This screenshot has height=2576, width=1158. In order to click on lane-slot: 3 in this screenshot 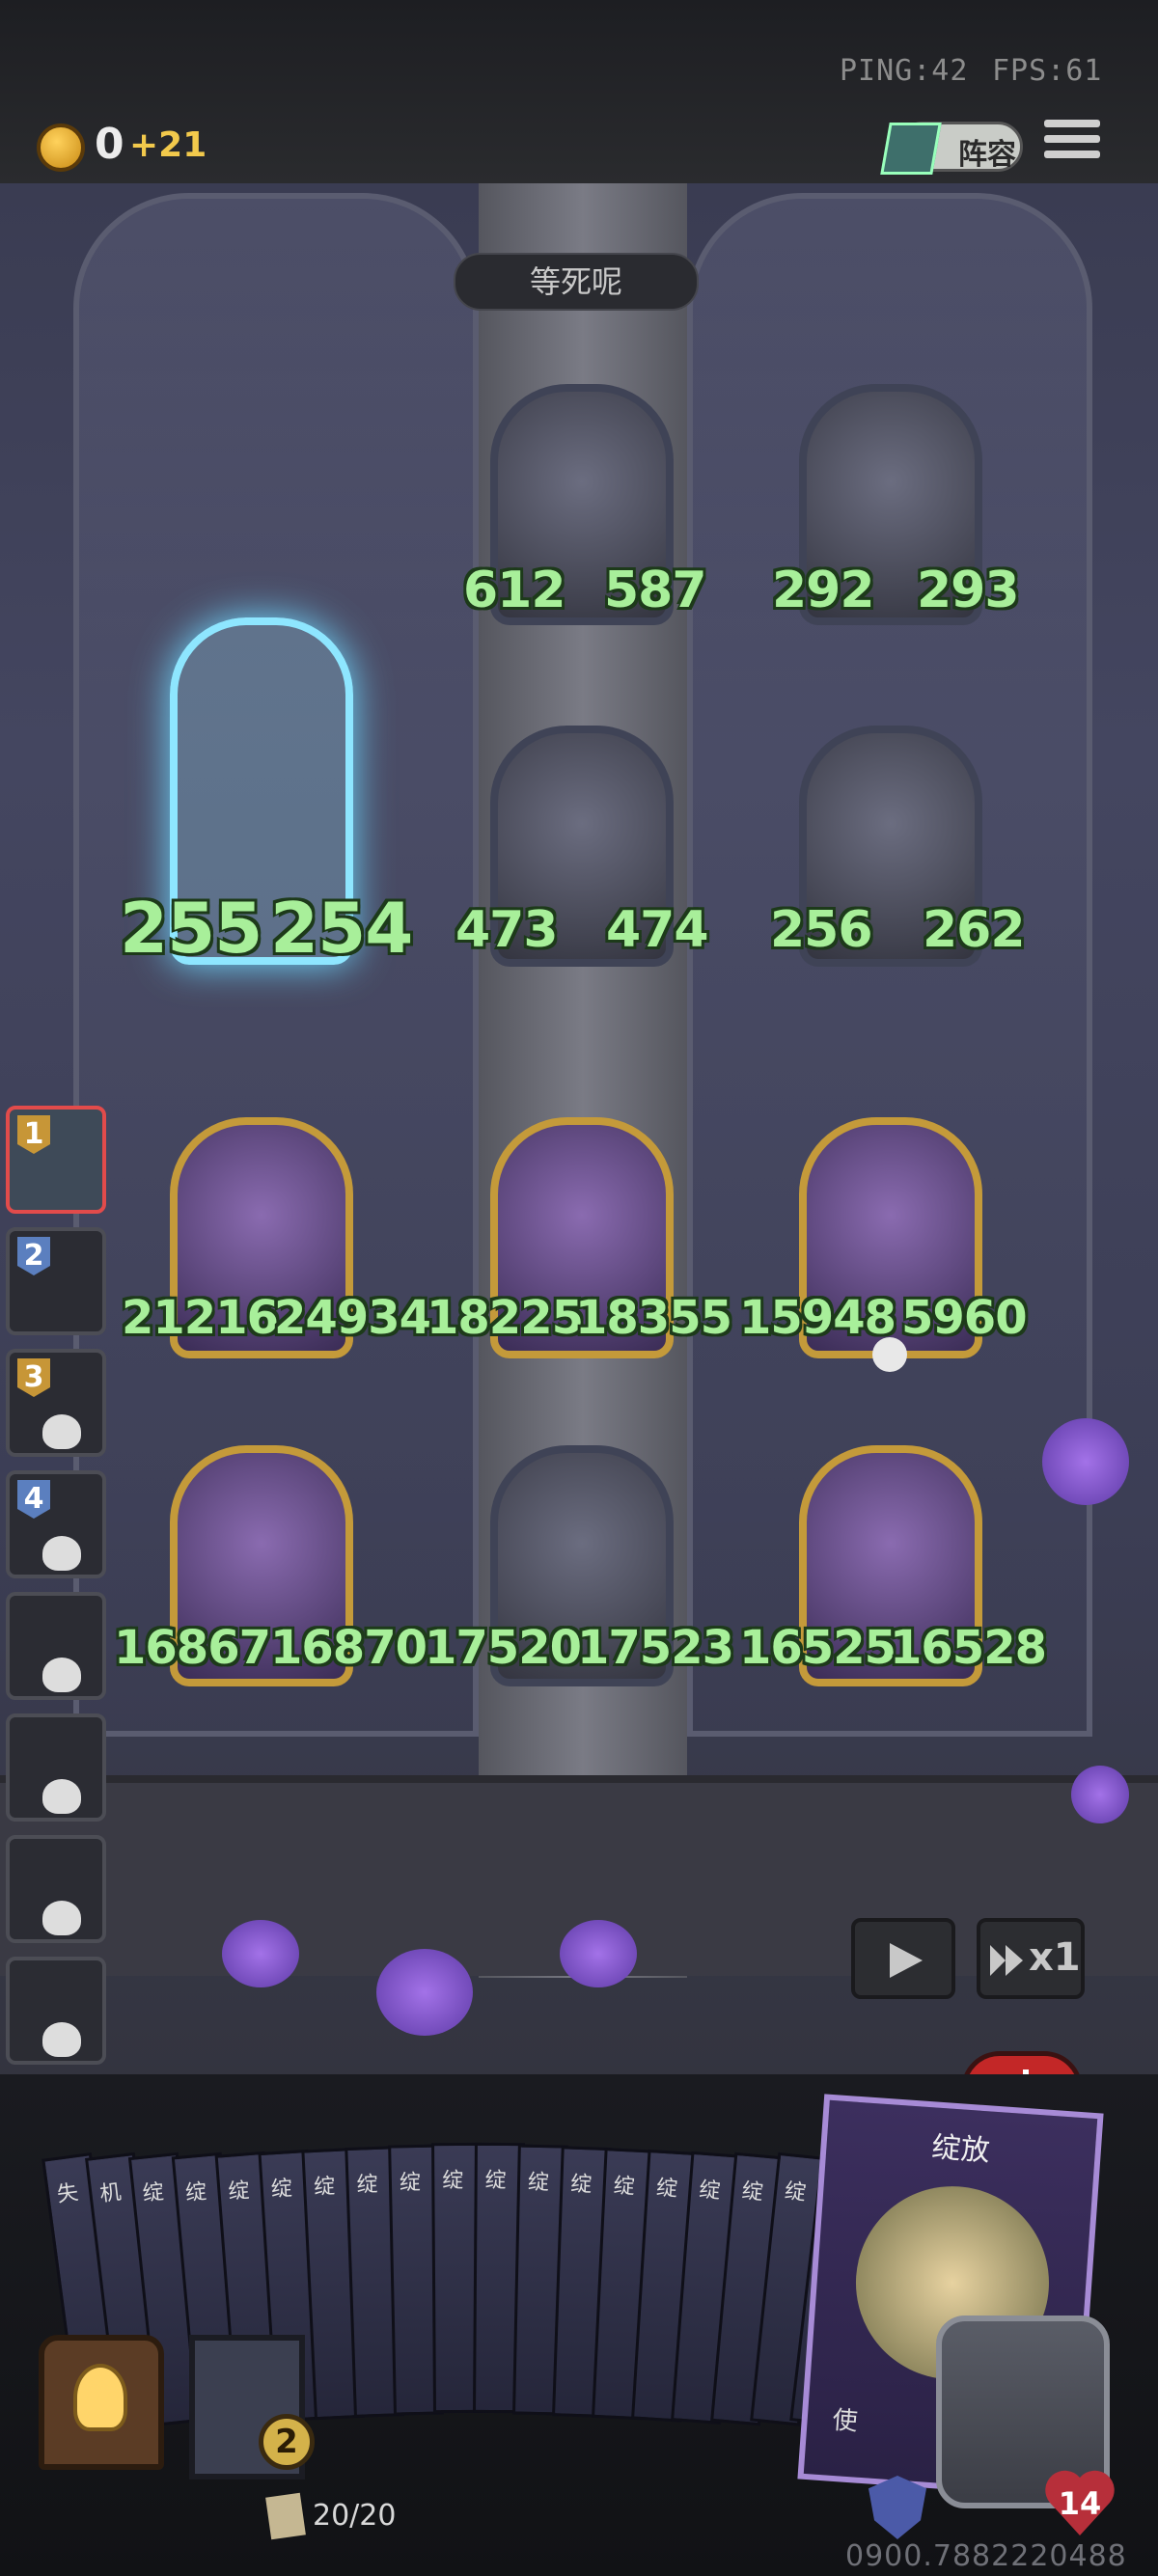, I will do `click(56, 1403)`.